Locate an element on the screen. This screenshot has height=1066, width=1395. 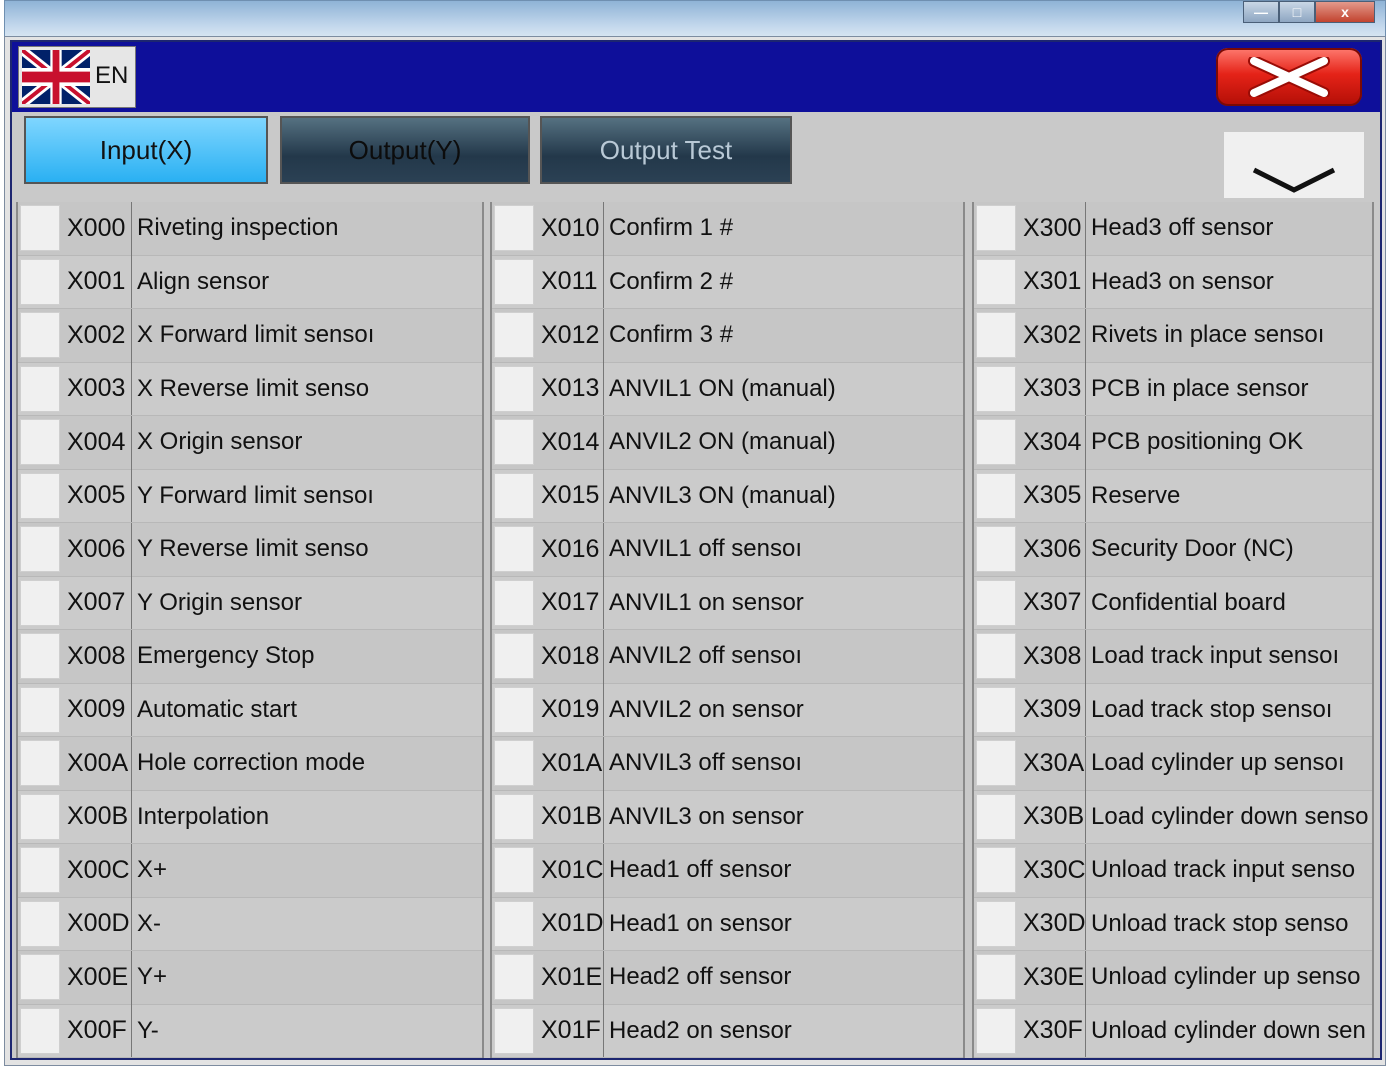
io-address: X00C is located at coordinates (96, 870).